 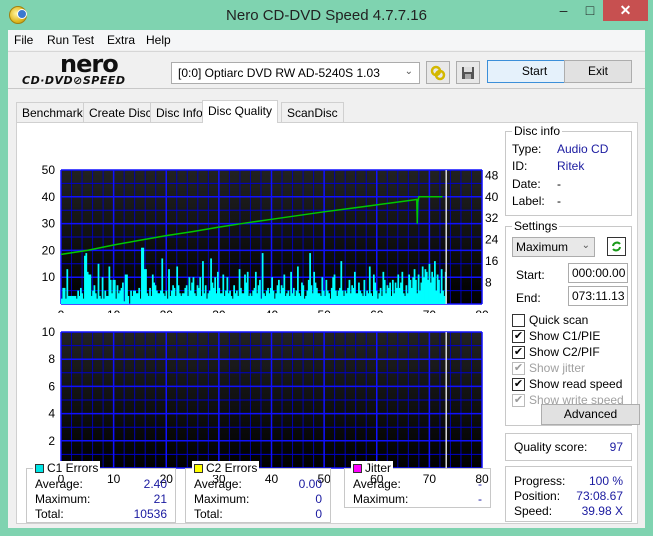 What do you see at coordinates (240, 111) in the screenshot?
I see `tab-disc-quality: Disc Quality` at bounding box center [240, 111].